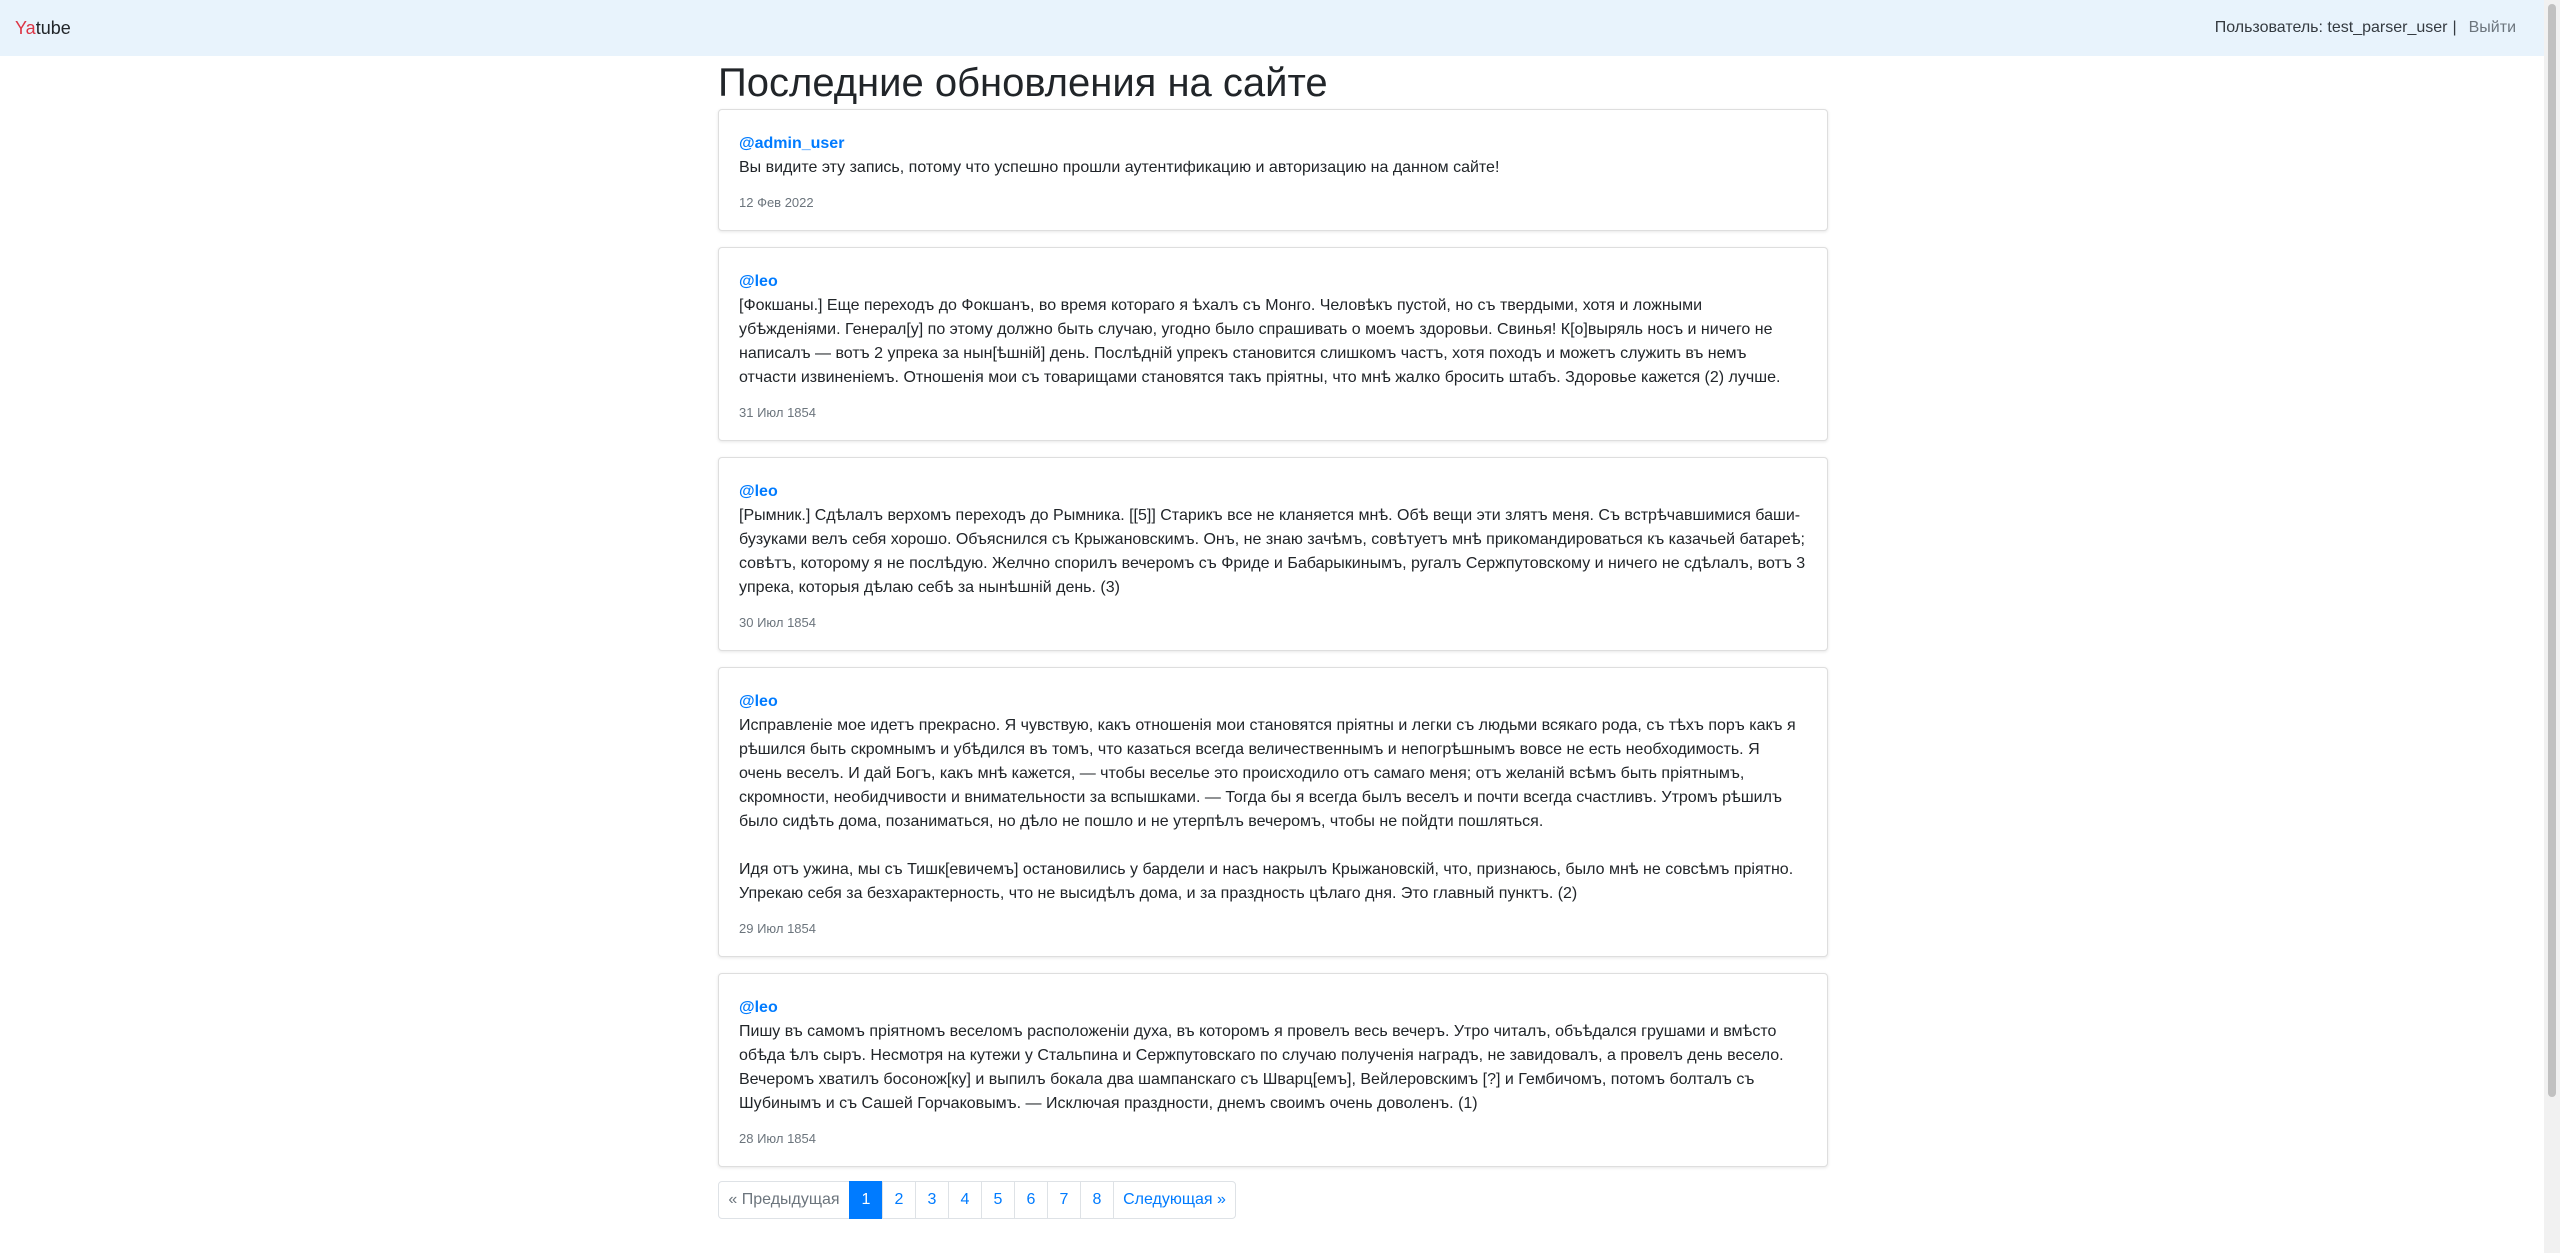 The image size is (2560, 1253). I want to click on pagination: « Предыдущая 1 2 3 4 5 6 7 8 Следующая », so click(1273, 1200).